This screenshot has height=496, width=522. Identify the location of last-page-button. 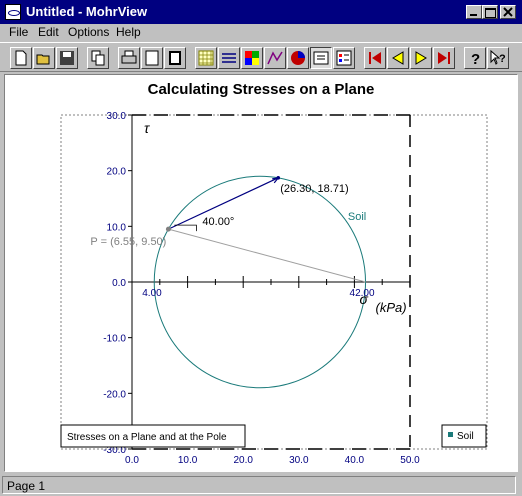
(444, 58).